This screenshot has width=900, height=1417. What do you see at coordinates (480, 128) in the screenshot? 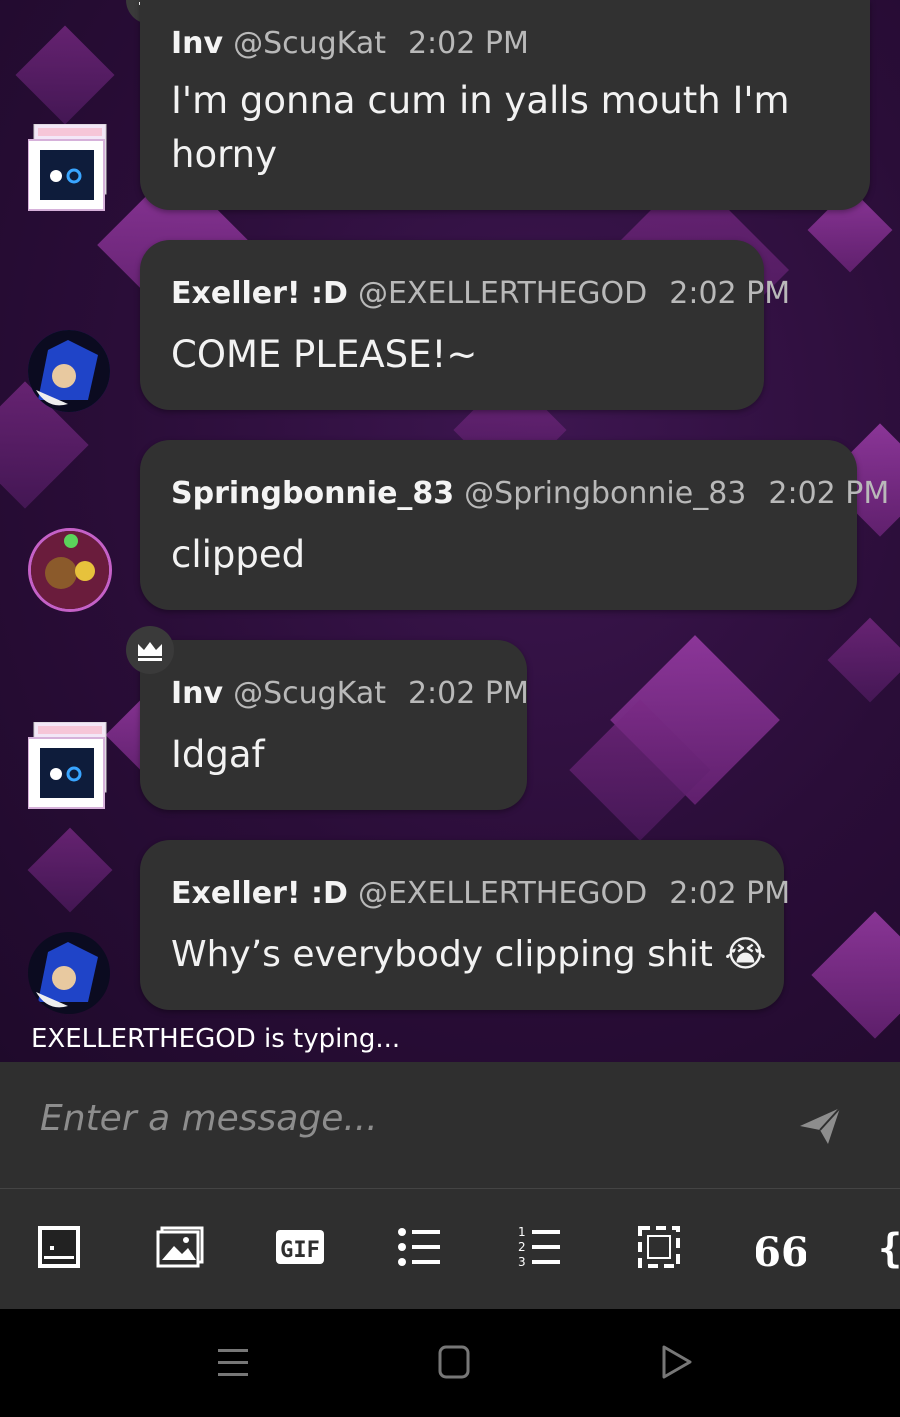
I see `message-text: I'm gonna cum in yalls mouth I'm horny` at bounding box center [480, 128].